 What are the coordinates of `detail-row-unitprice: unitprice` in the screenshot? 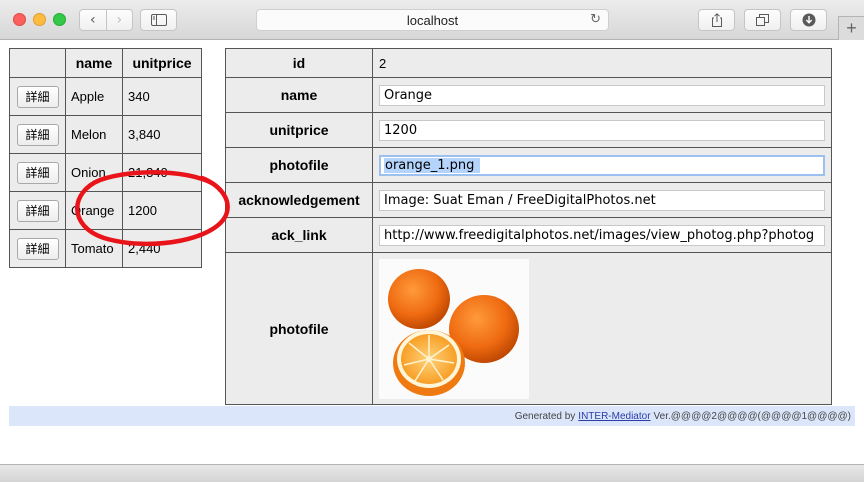 It's located at (528, 130).